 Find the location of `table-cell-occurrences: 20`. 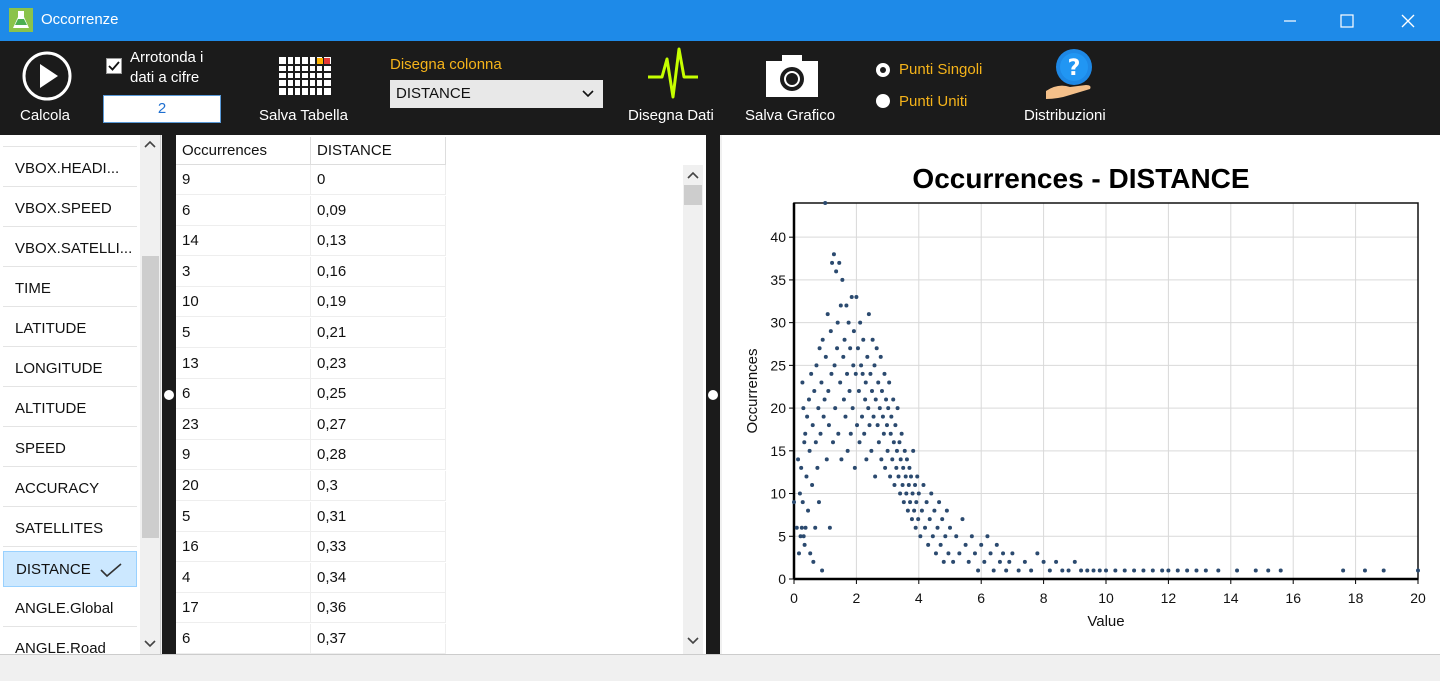

table-cell-occurrences: 20 is located at coordinates (243, 486).